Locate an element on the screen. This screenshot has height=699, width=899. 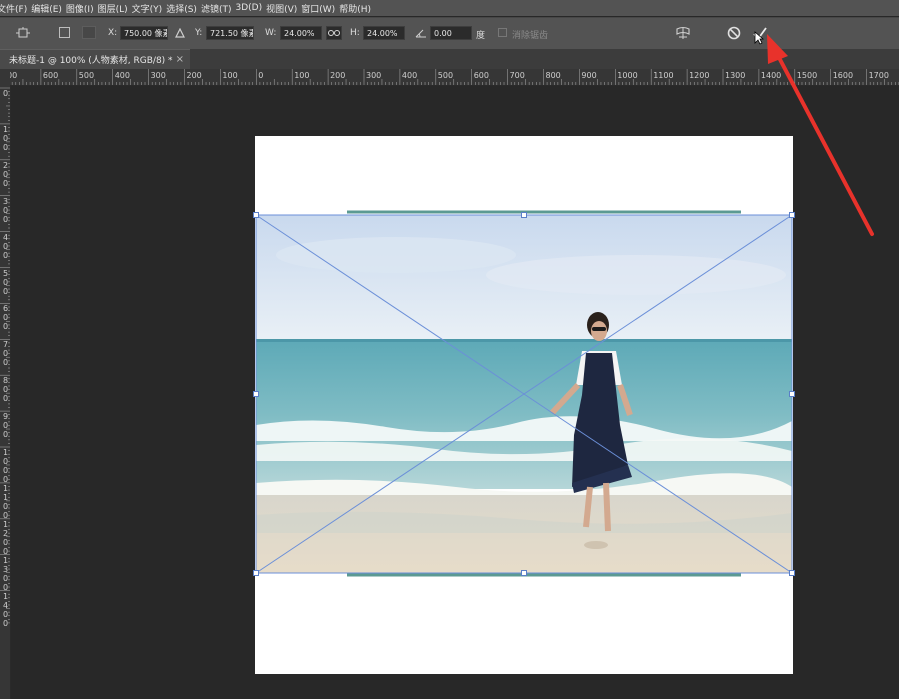
x-label: X: is located at coordinates (113, 33).